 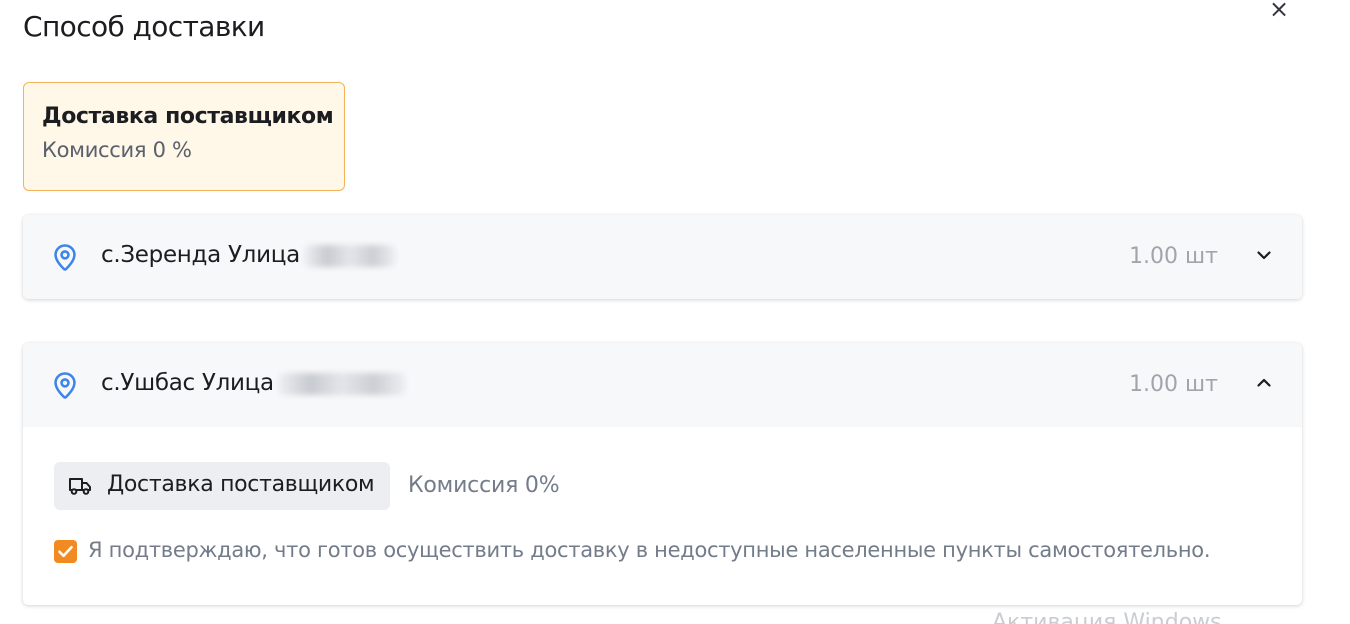 What do you see at coordinates (117, 150) in the screenshot?
I see `method-commission: Комиссия 0 %` at bounding box center [117, 150].